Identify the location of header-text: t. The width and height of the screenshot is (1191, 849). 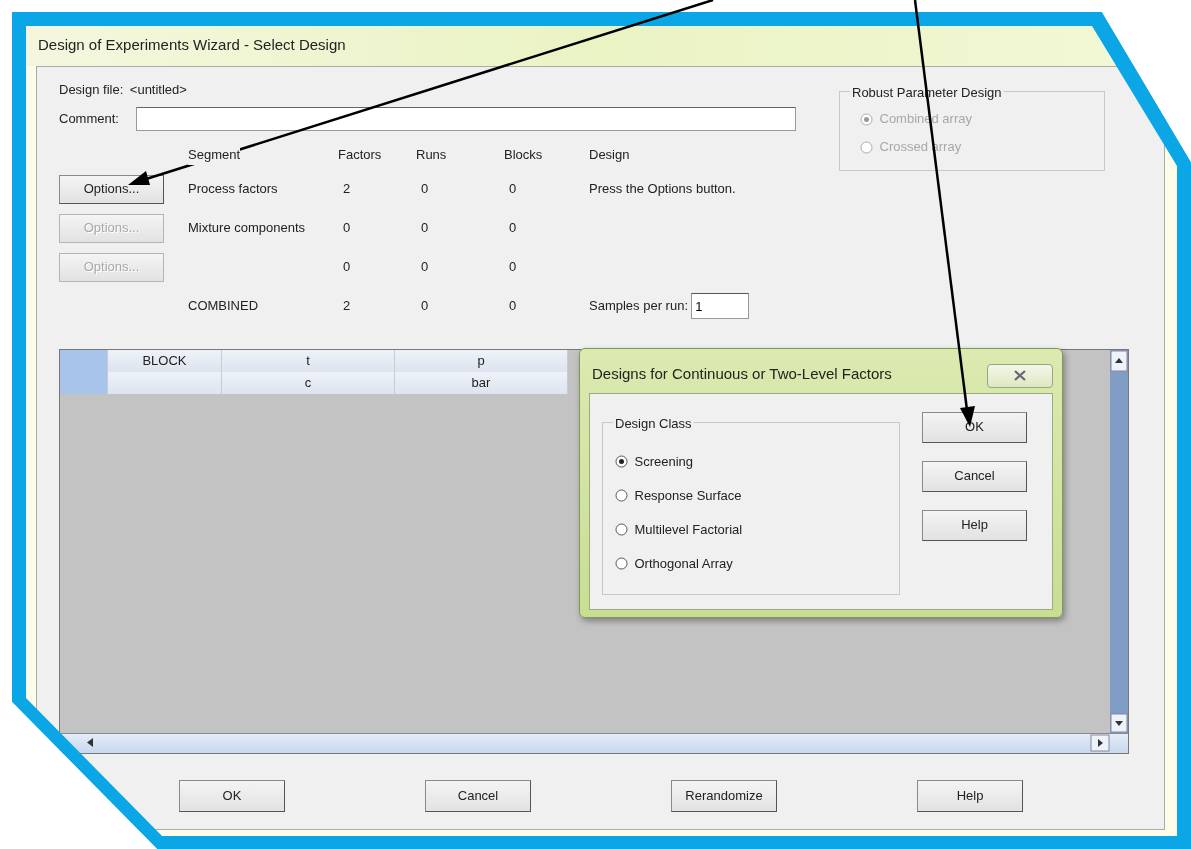
(308, 360).